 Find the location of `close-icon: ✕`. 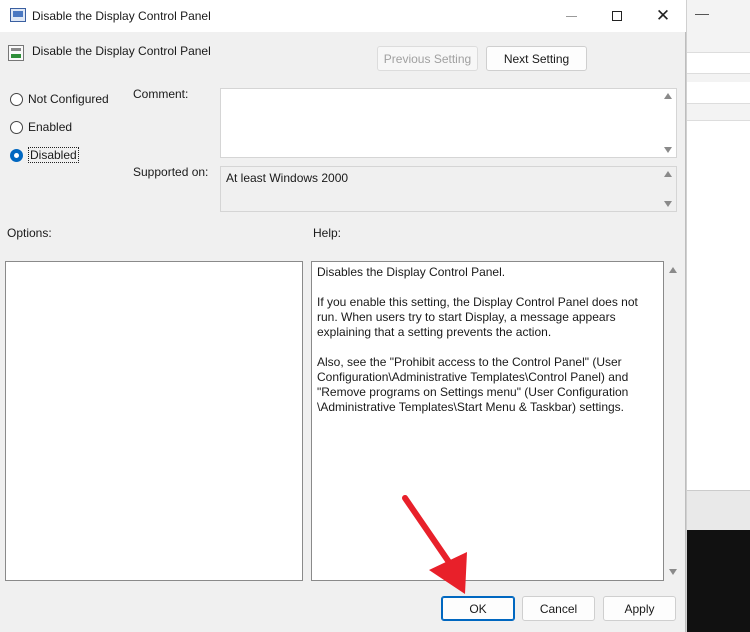

close-icon: ✕ is located at coordinates (663, 15).